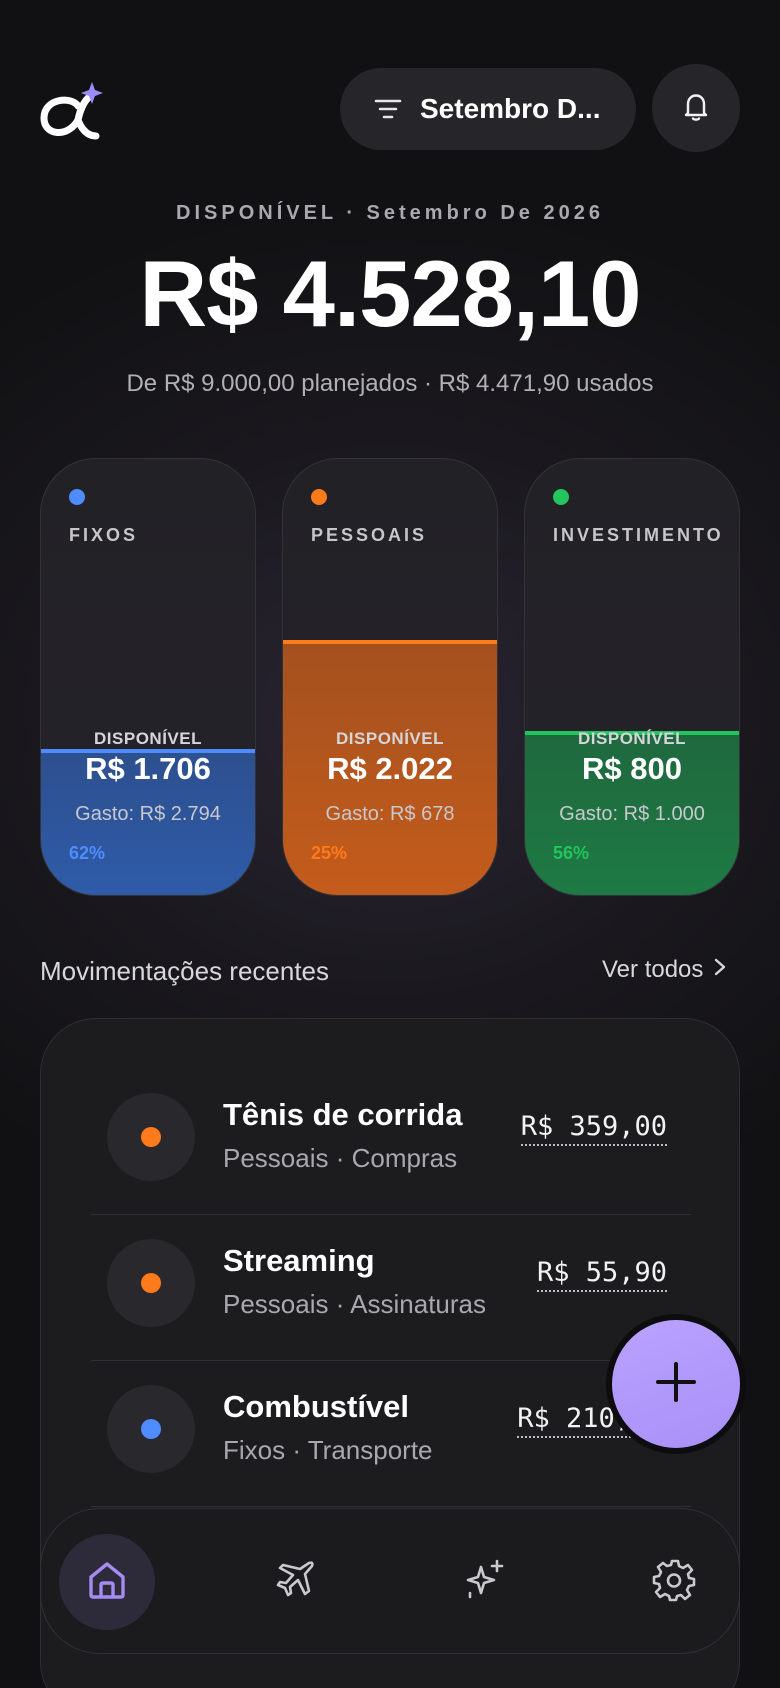  What do you see at coordinates (328, 1450) in the screenshot?
I see `transaction-meta: Fixos · Transporte` at bounding box center [328, 1450].